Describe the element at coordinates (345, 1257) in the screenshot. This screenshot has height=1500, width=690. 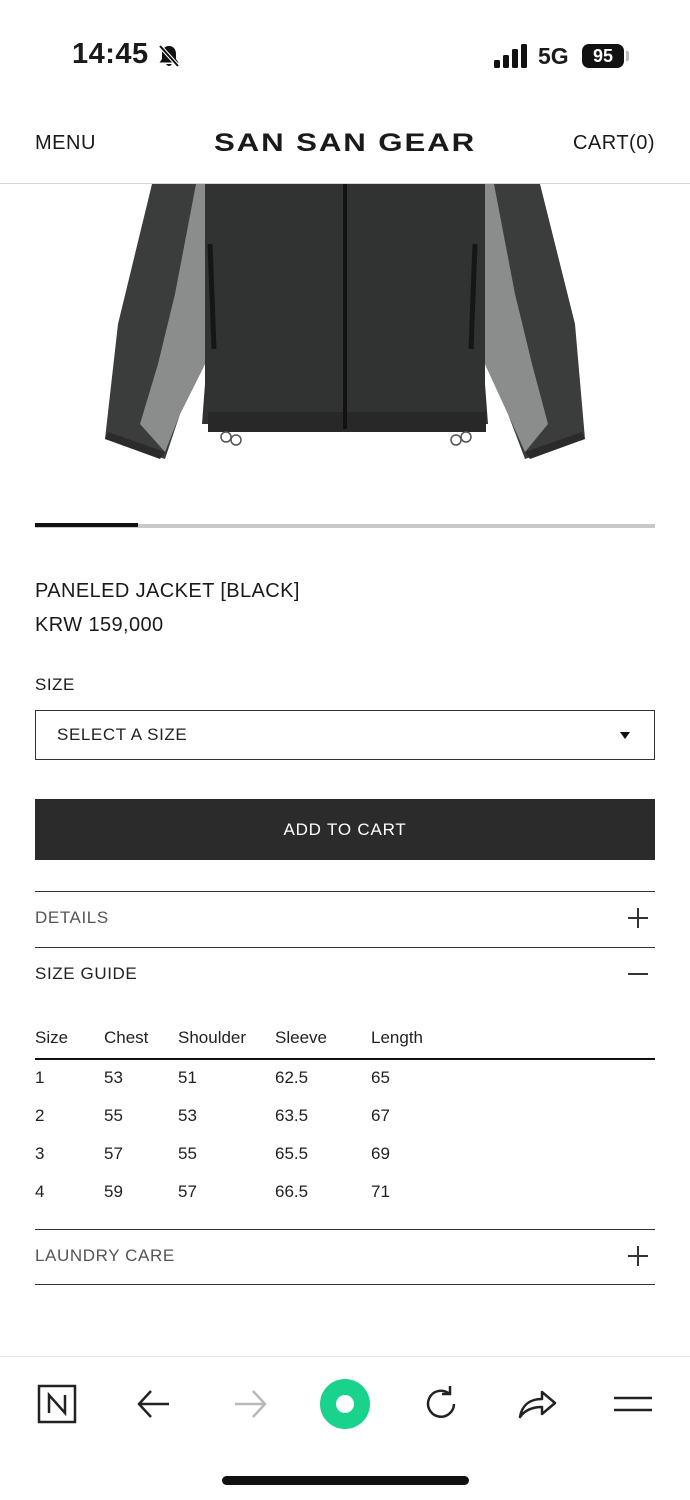
I see `laundry-care-accordion: LAUNDRY CARE` at that location.